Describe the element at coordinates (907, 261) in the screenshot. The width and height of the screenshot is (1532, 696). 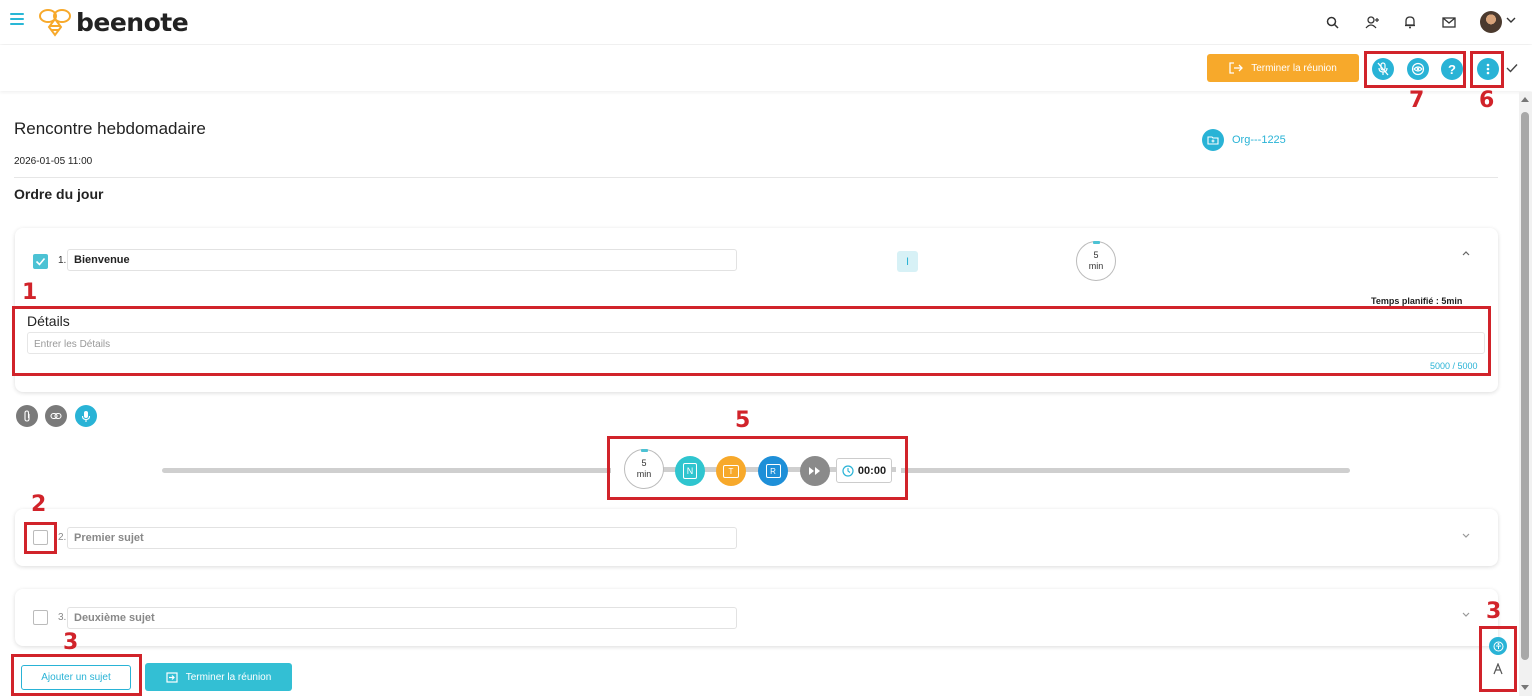
I see `topic-badge: I` at that location.